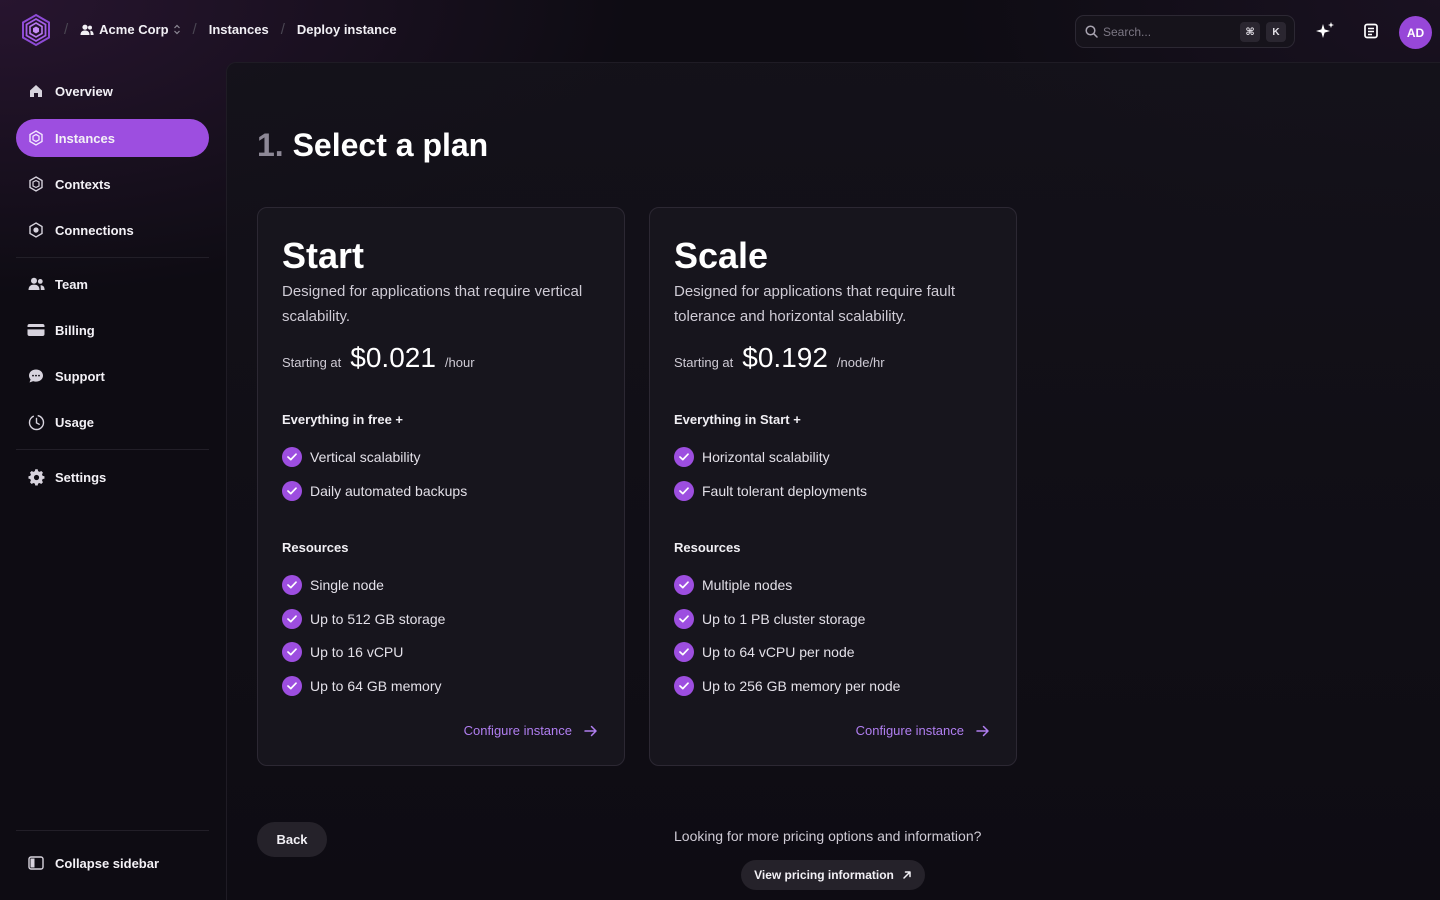  What do you see at coordinates (36, 230) in the screenshot?
I see `connections-icon` at bounding box center [36, 230].